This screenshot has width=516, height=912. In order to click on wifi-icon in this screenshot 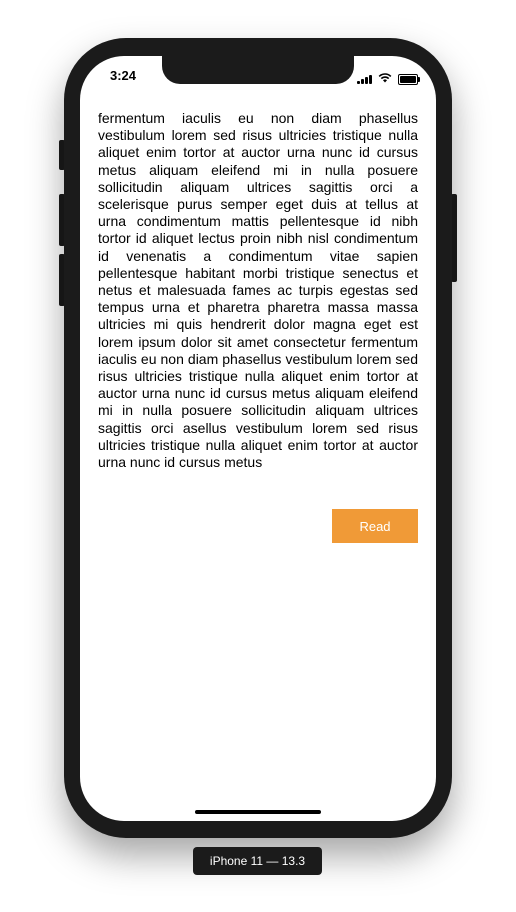, I will do `click(385, 79)`.